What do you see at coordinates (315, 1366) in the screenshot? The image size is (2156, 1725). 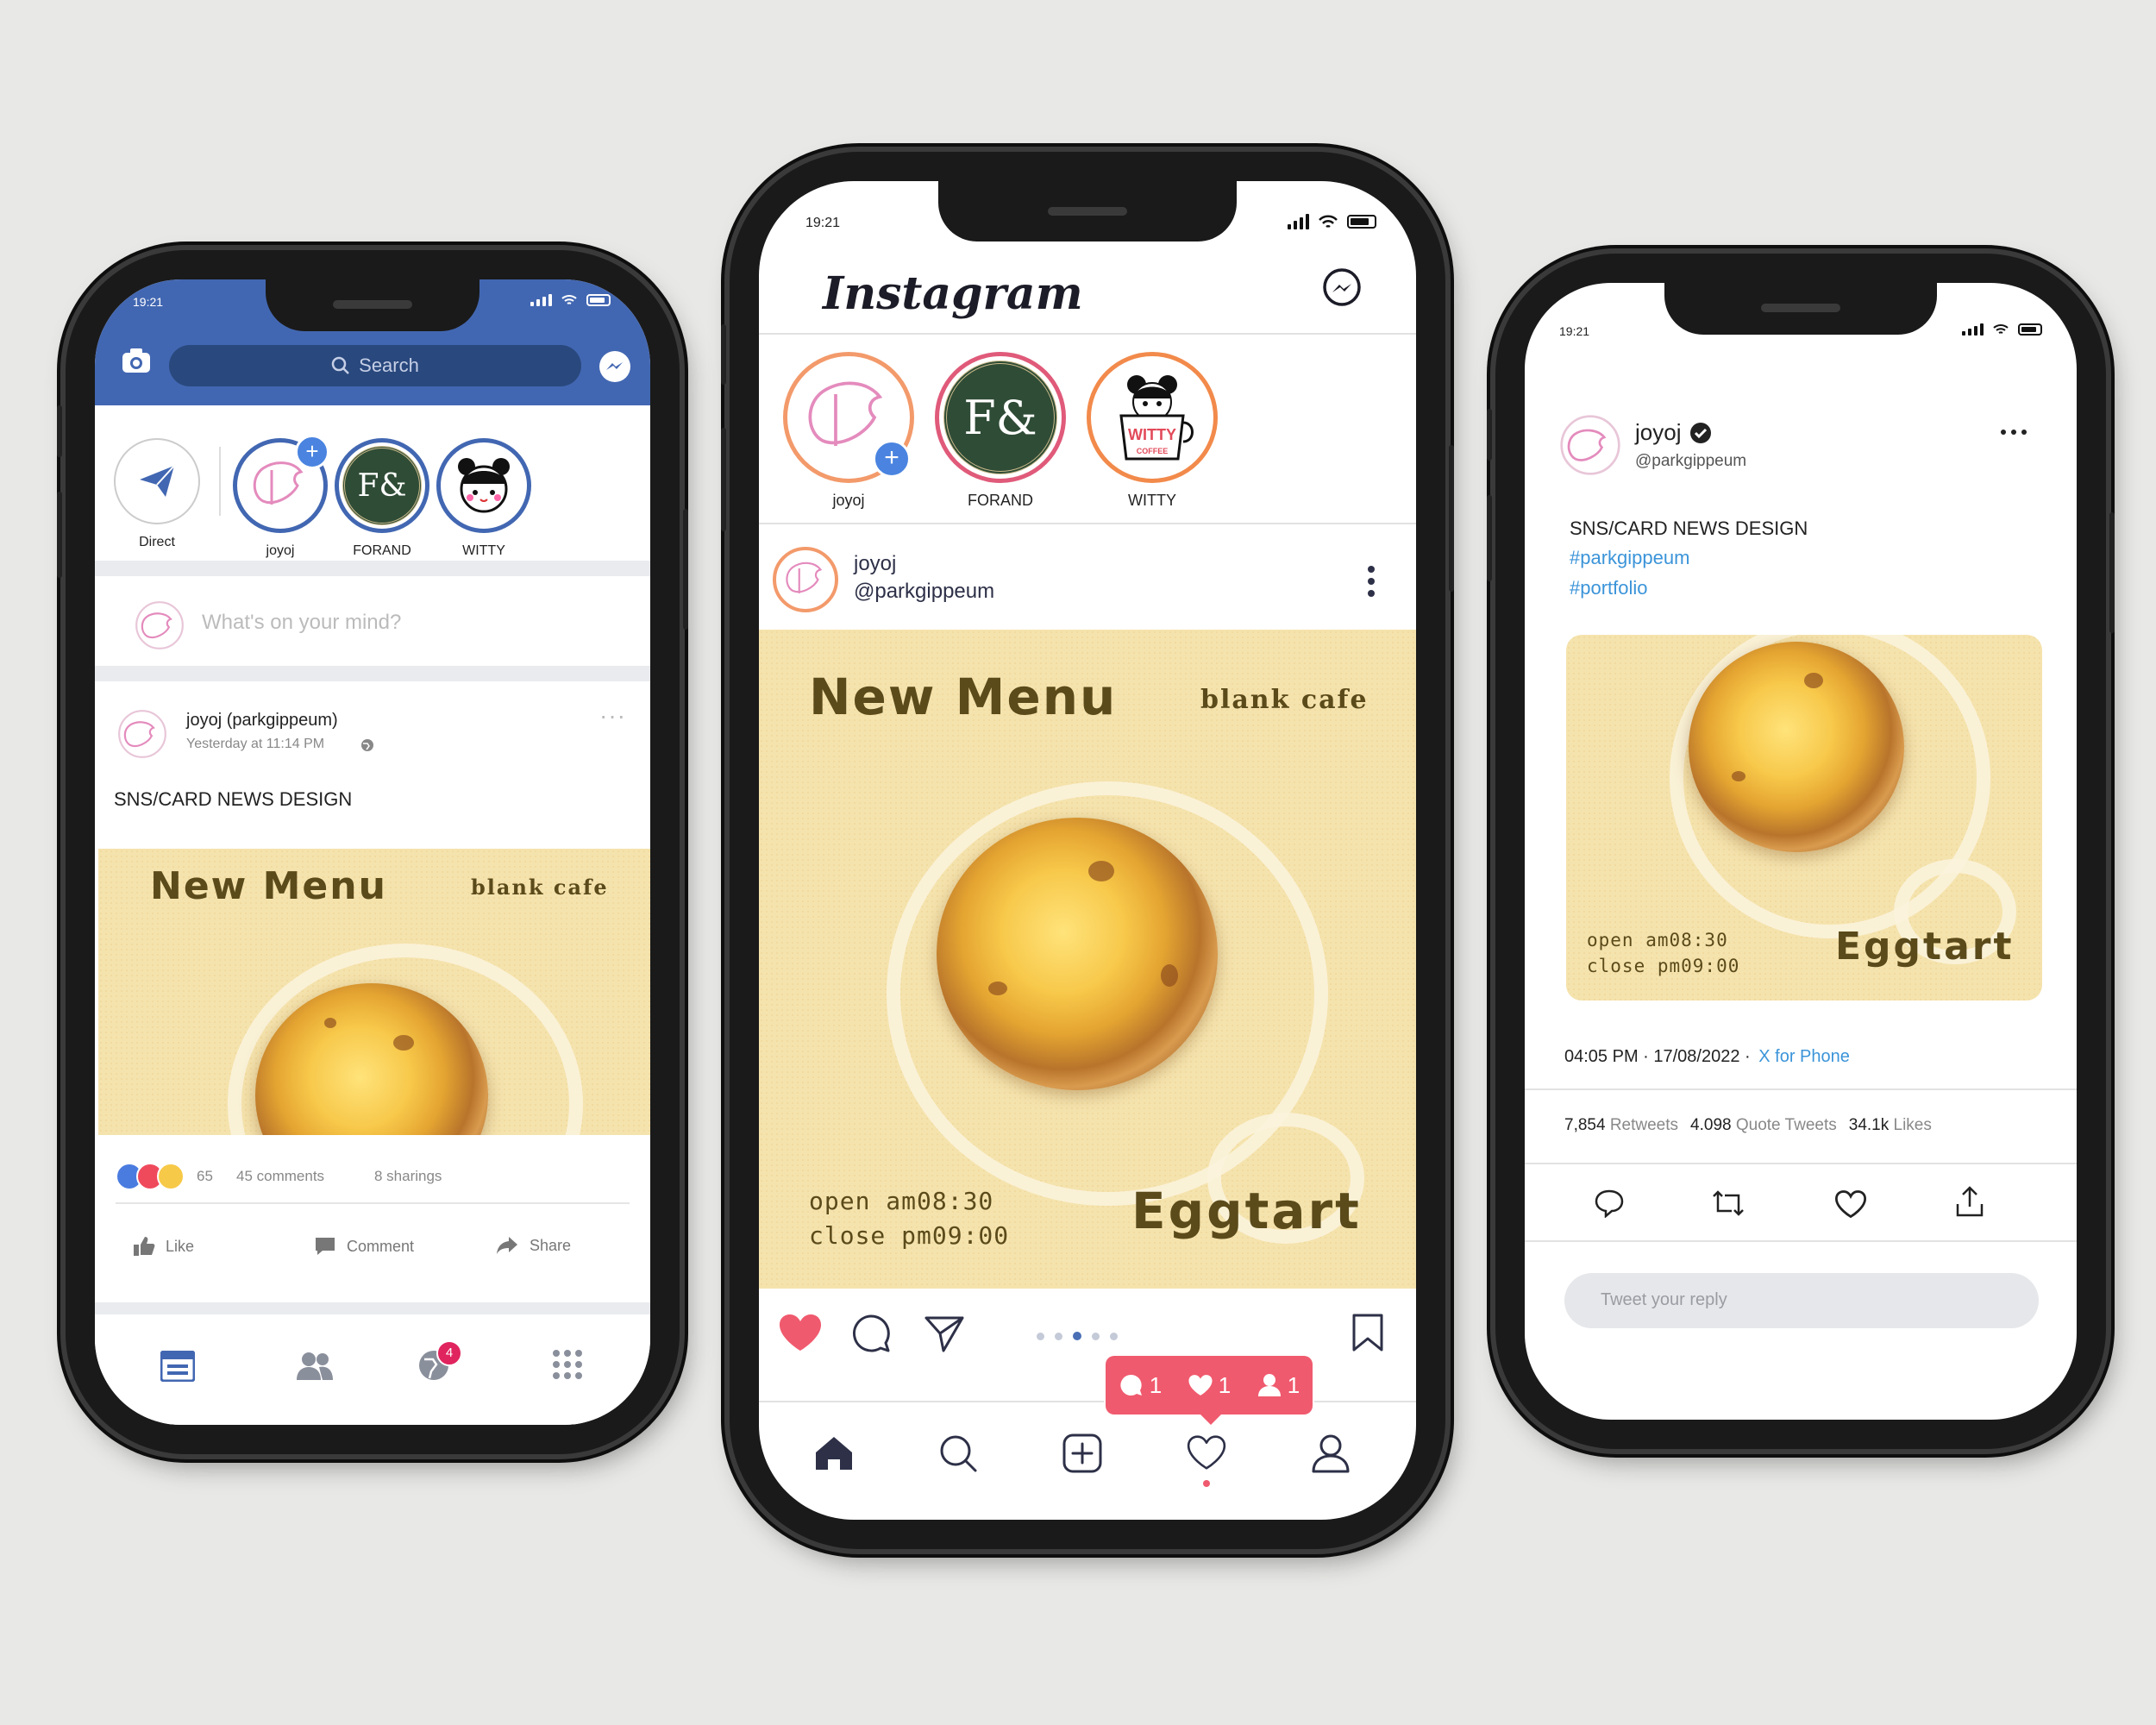 I see `friends-icon` at bounding box center [315, 1366].